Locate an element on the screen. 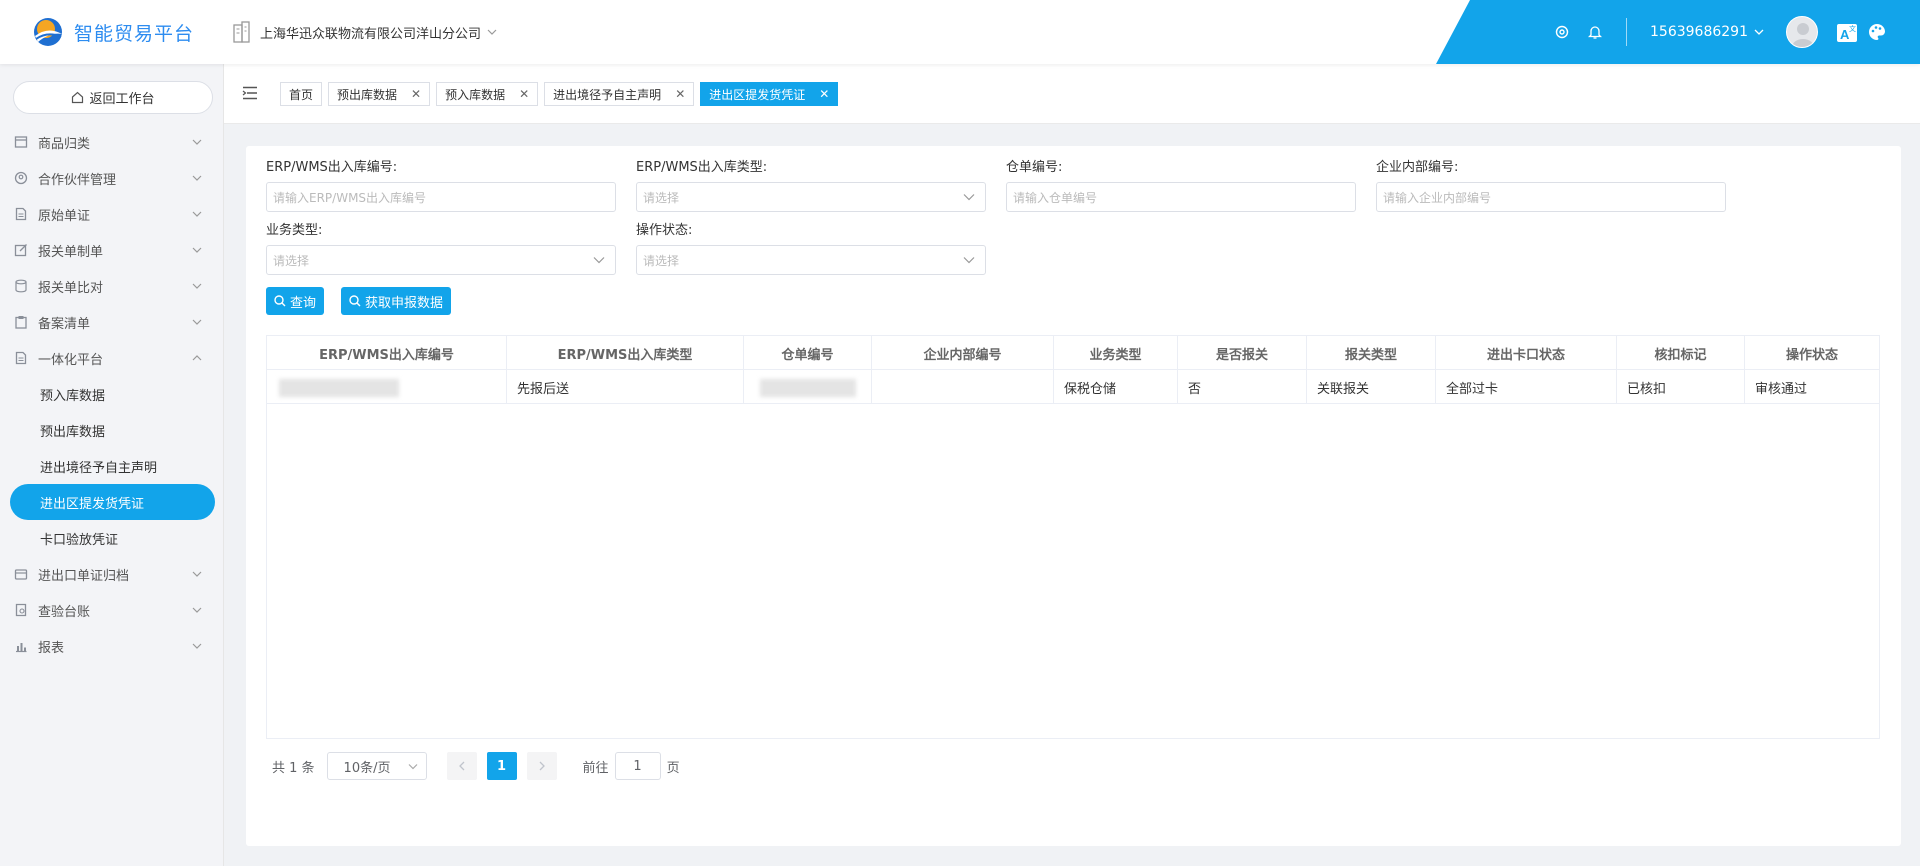  sidebar-item-label: 一体化平台 is located at coordinates (71, 360).